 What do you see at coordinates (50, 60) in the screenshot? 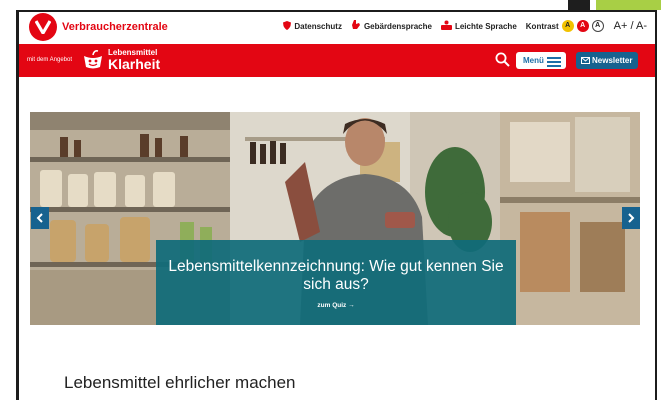
I see `offer-text: mit dem Angebot` at bounding box center [50, 60].